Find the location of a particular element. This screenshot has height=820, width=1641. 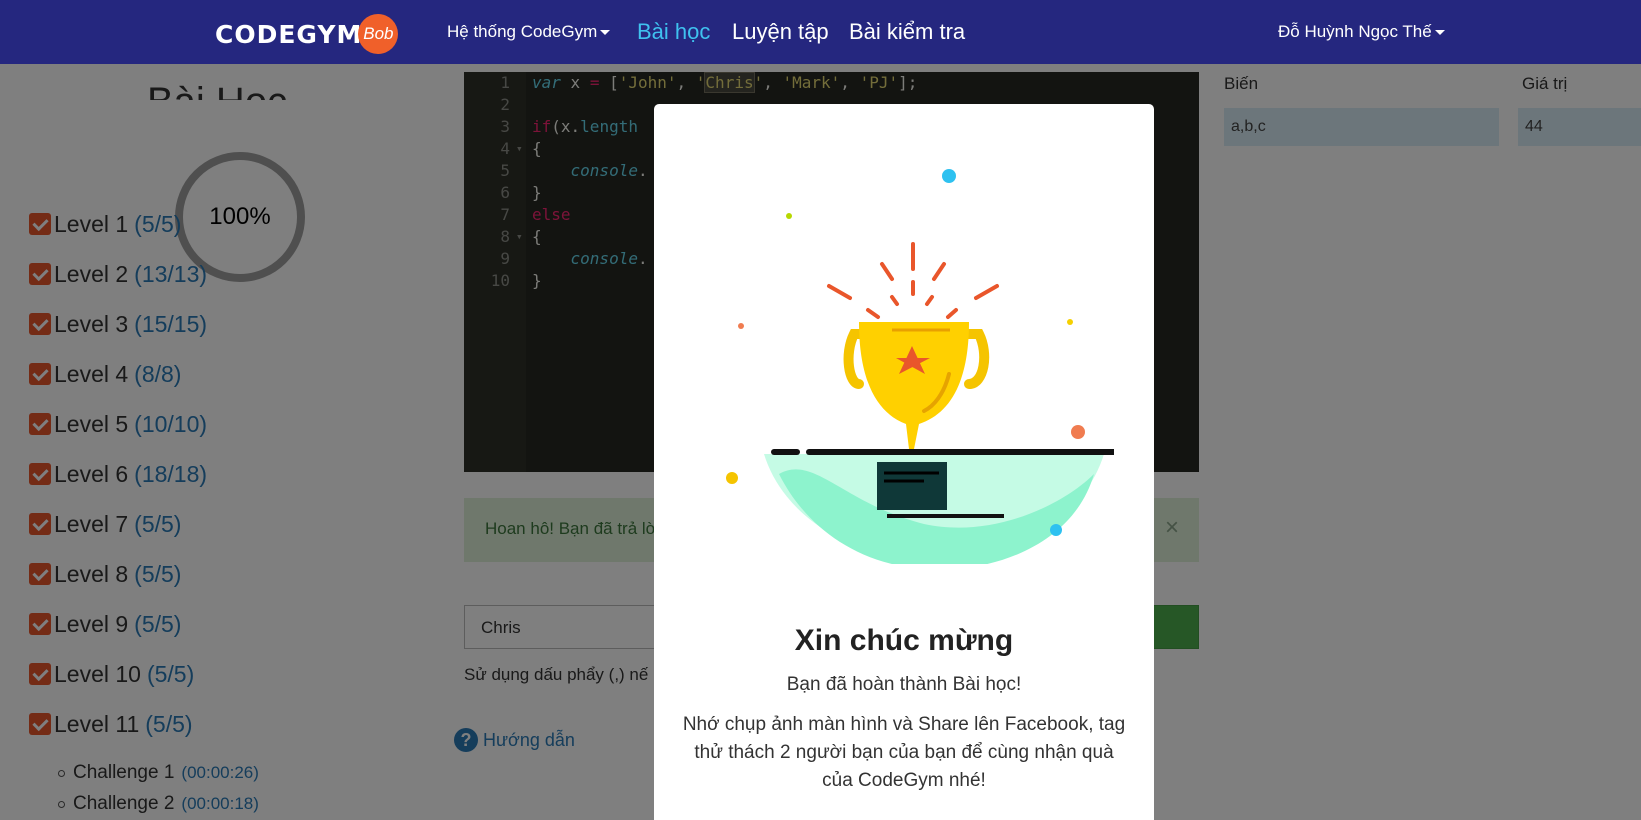

logo-badge: Bob is located at coordinates (378, 34).